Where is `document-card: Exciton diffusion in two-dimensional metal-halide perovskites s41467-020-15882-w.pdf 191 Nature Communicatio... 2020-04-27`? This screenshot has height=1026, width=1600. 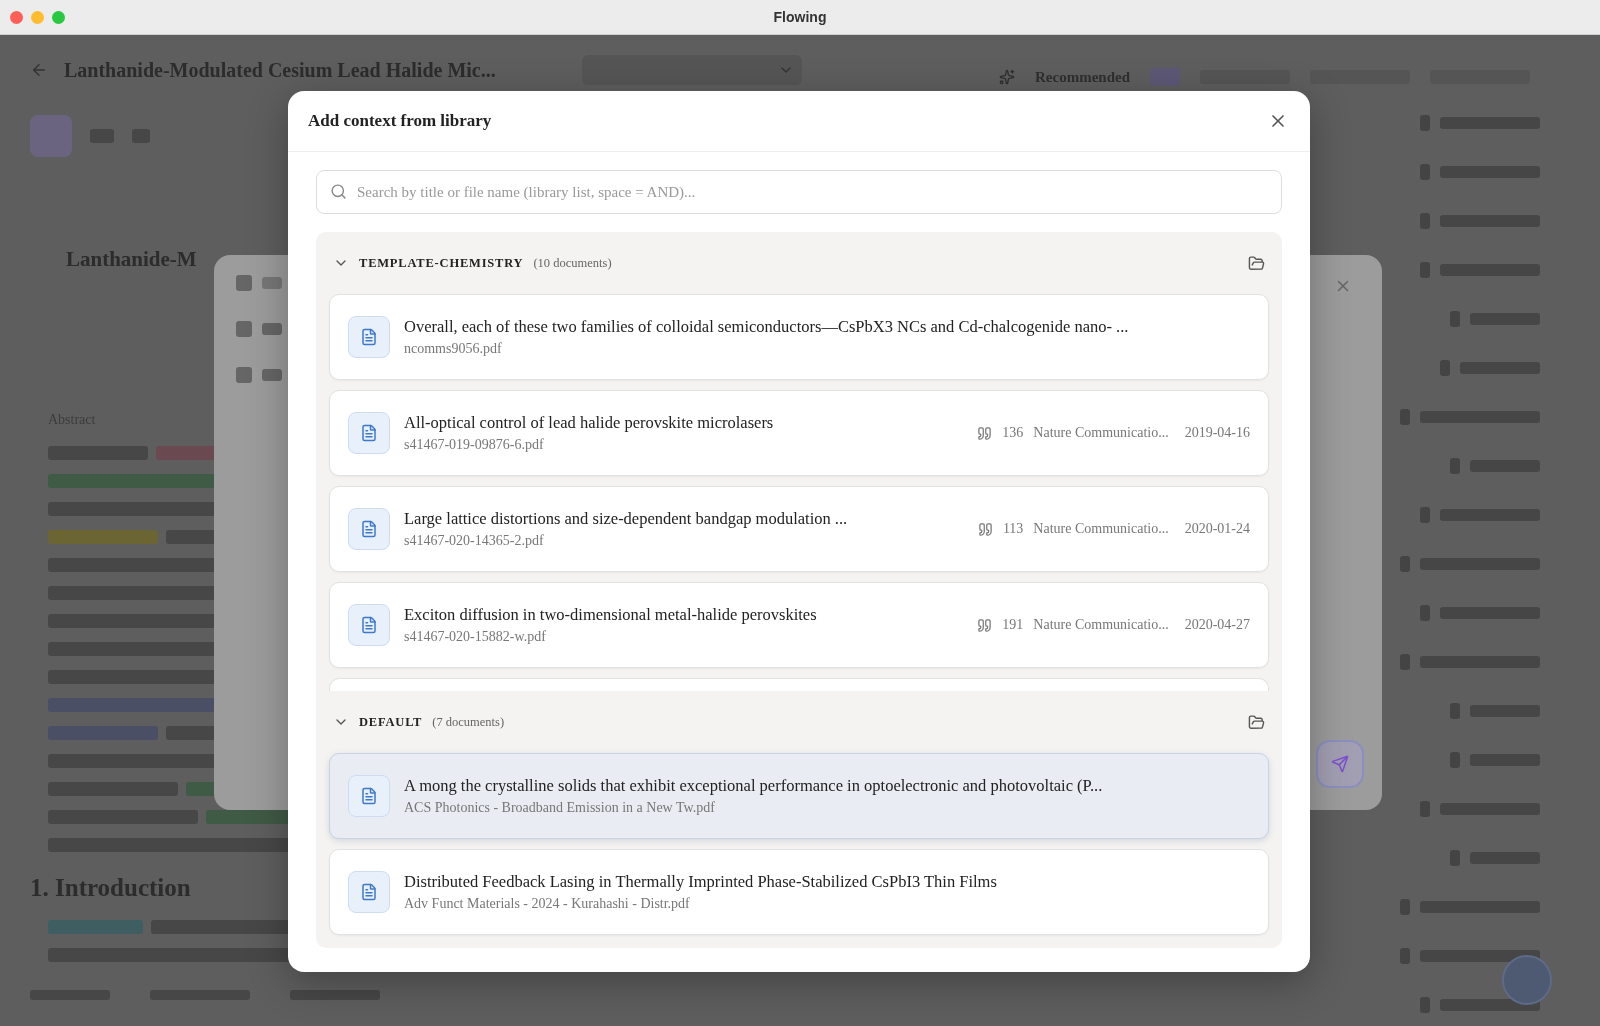 document-card: Exciton diffusion in two-dimensional metal-halide perovskites s41467-020-15882-w.pdf 191 Nature Communicatio... 2020-04-27 is located at coordinates (799, 625).